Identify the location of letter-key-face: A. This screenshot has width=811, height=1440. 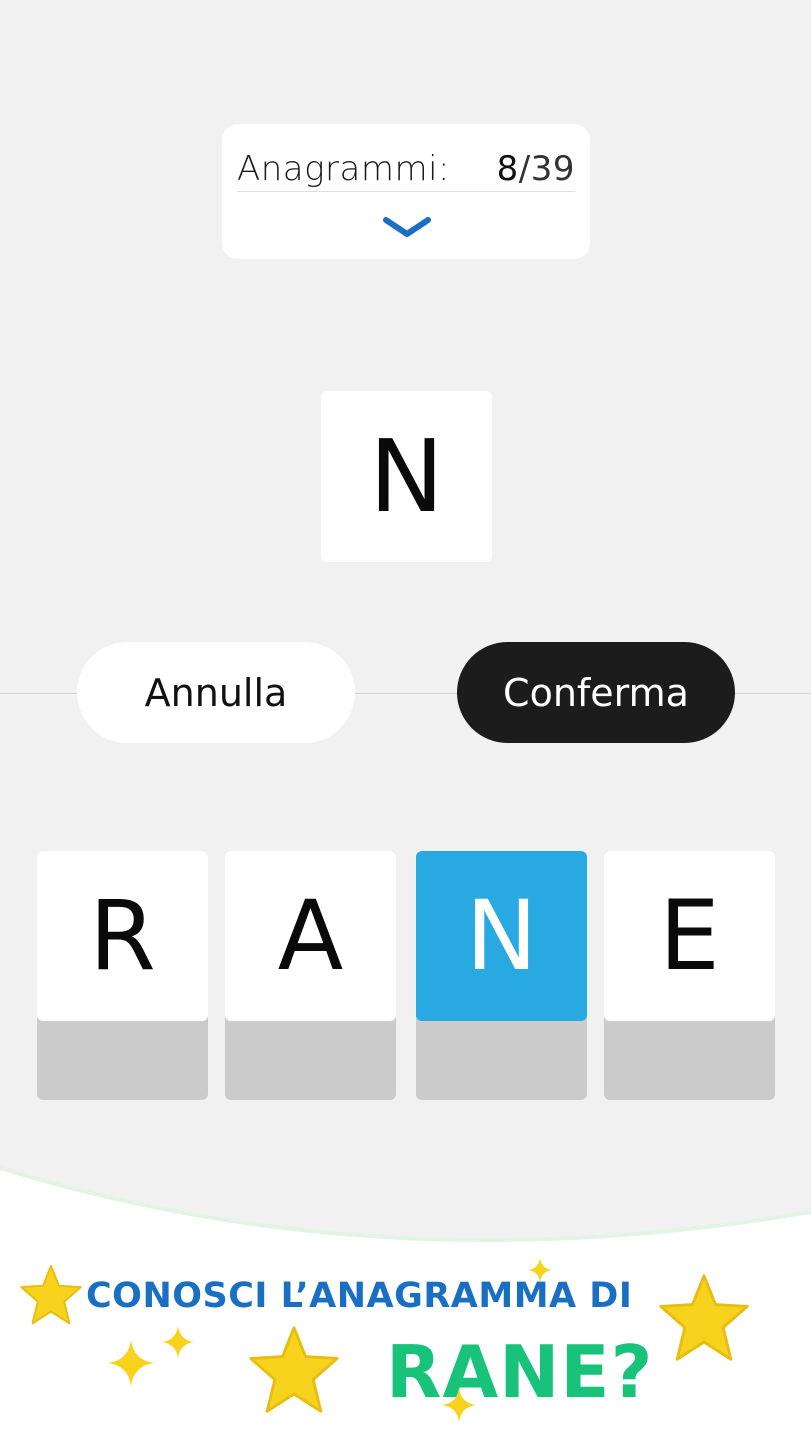
(310, 936).